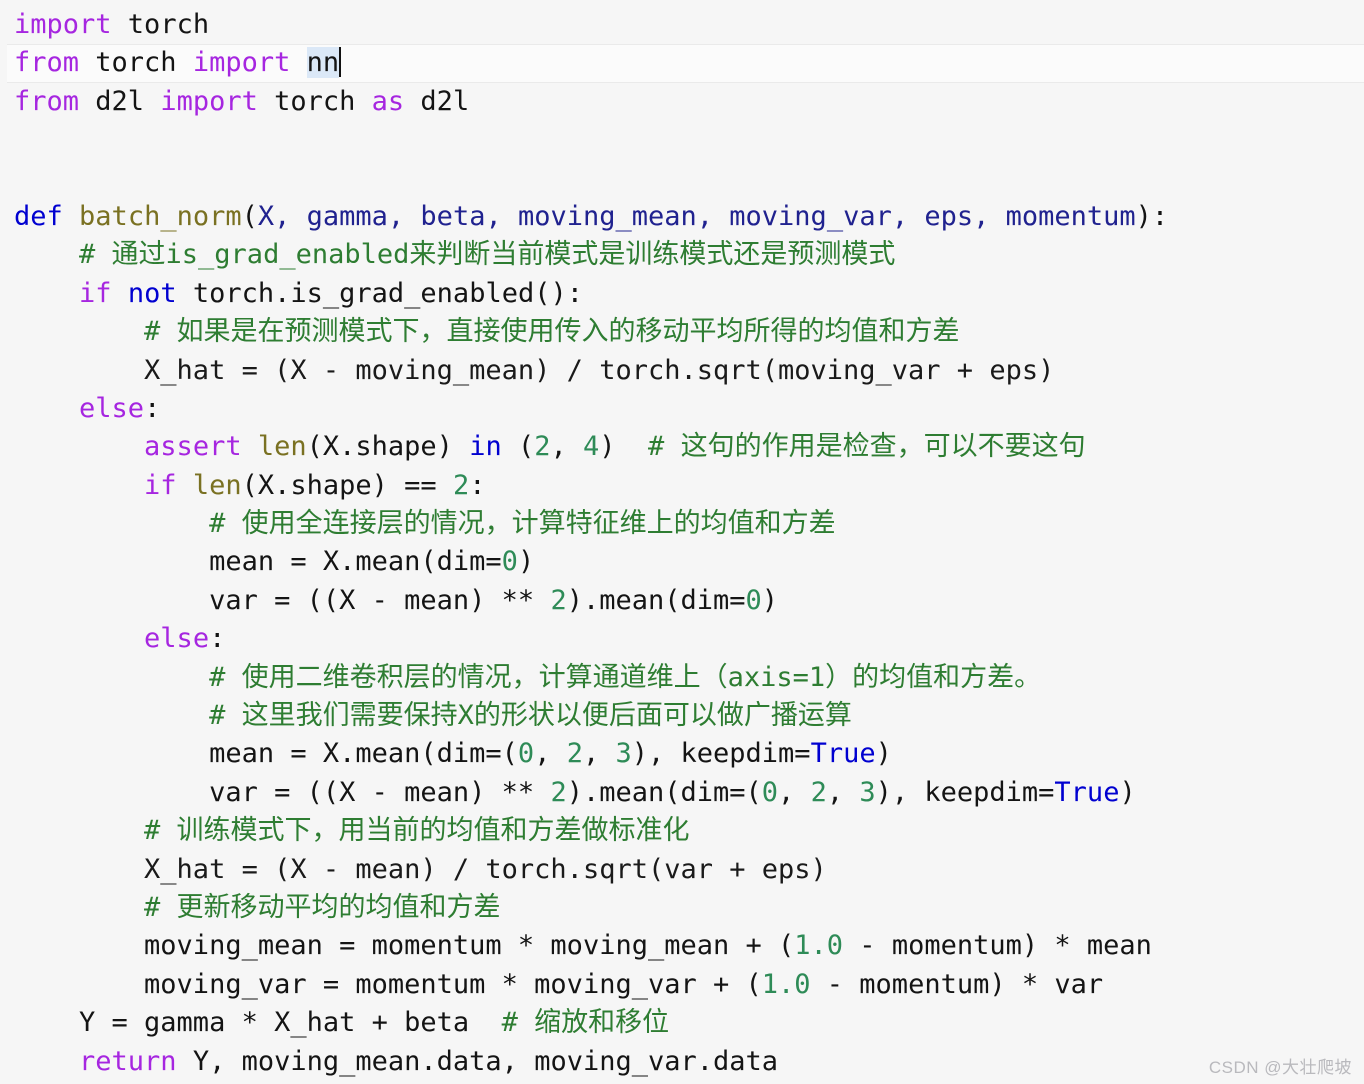  Describe the element at coordinates (682, 678) in the screenshot. I see `code-line-comment-conv-layer: # 使用二维卷积层的情况，计算通道维上（axis=1）的均值和方差。` at that location.